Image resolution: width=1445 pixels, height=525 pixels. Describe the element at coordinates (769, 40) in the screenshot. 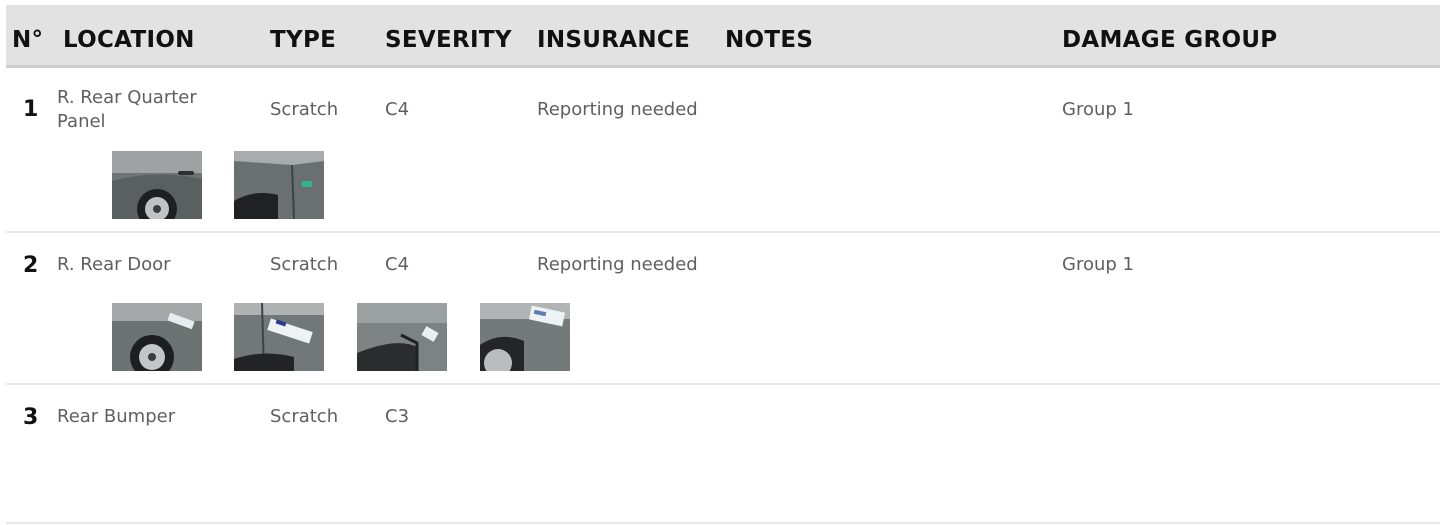

I see `header-notes: NOTES` at that location.